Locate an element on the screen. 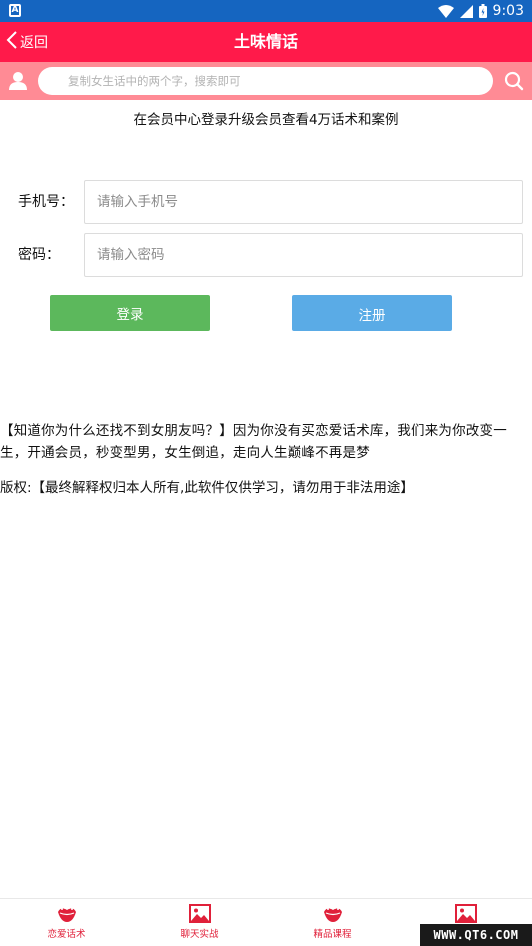  back-button: 返回 is located at coordinates (27, 42).